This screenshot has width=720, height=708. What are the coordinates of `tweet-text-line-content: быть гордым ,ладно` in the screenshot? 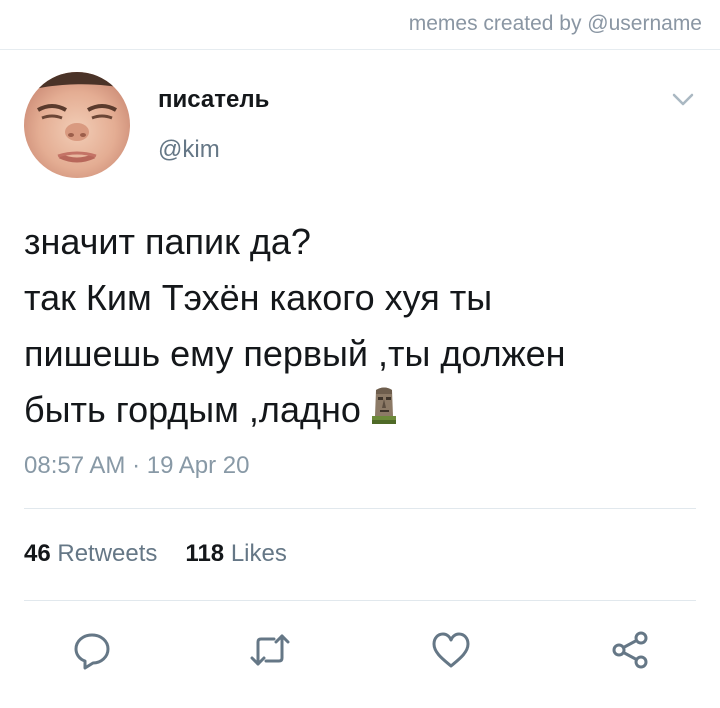 It's located at (192, 409).